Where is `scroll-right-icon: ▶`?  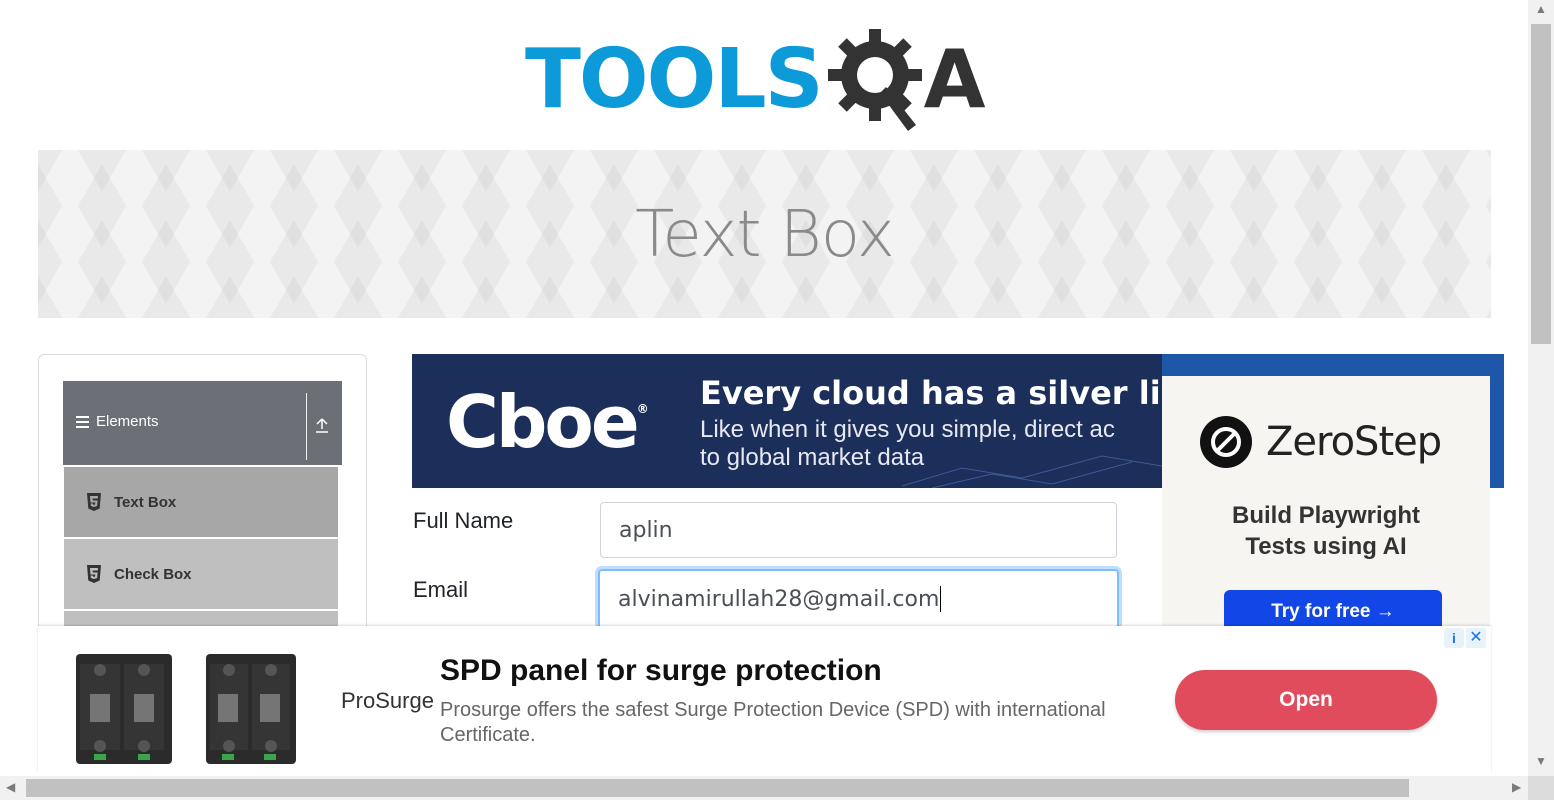
scroll-right-icon: ▶ is located at coordinates (1516, 787).